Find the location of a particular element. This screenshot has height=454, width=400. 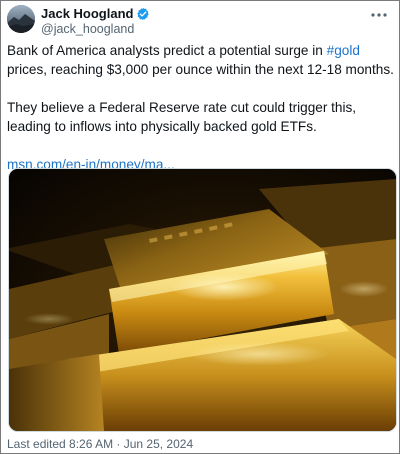

more-options-icon is located at coordinates (379, 15).